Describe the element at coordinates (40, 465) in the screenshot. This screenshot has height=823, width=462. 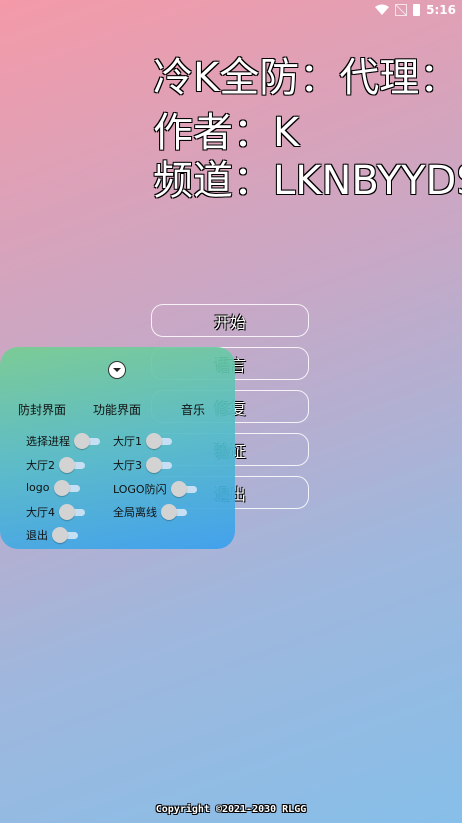
I see `toggle-label: 大厅2` at that location.